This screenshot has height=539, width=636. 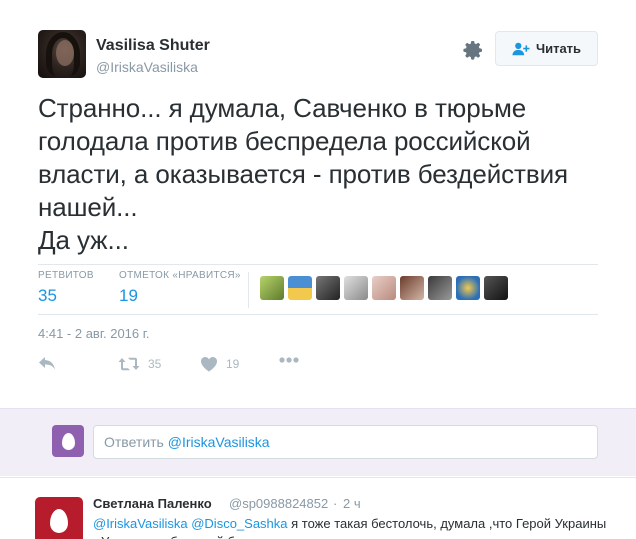 I want to click on follow-button: Читать, so click(x=546, y=48).